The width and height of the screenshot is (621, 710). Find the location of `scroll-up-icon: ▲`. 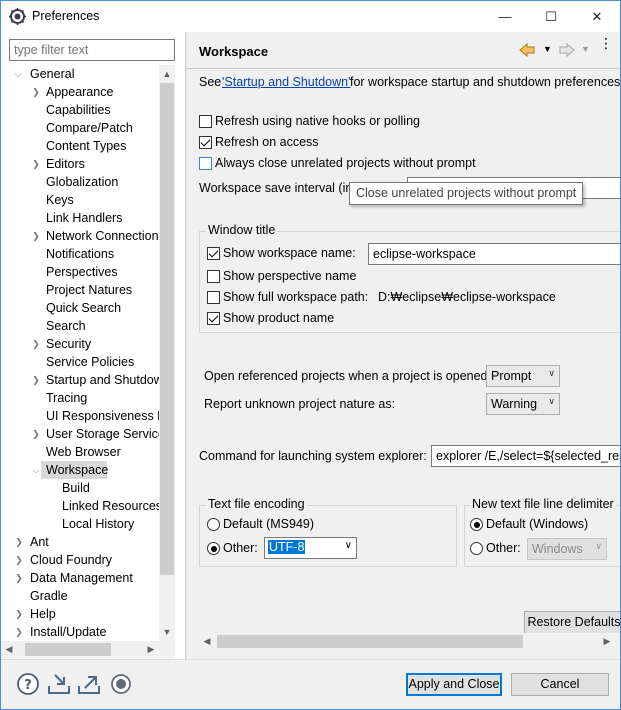

scroll-up-icon: ▲ is located at coordinates (167, 74).